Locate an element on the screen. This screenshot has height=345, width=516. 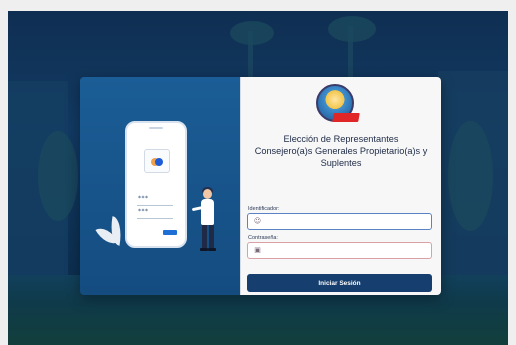
identifier-field-wrapper: ☺ is located at coordinates (339, 221).